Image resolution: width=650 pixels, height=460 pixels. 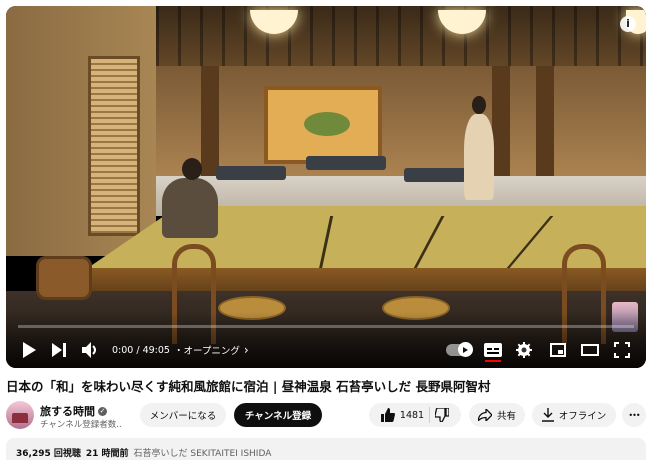 I want to click on settings-button, so click(x=524, y=350).